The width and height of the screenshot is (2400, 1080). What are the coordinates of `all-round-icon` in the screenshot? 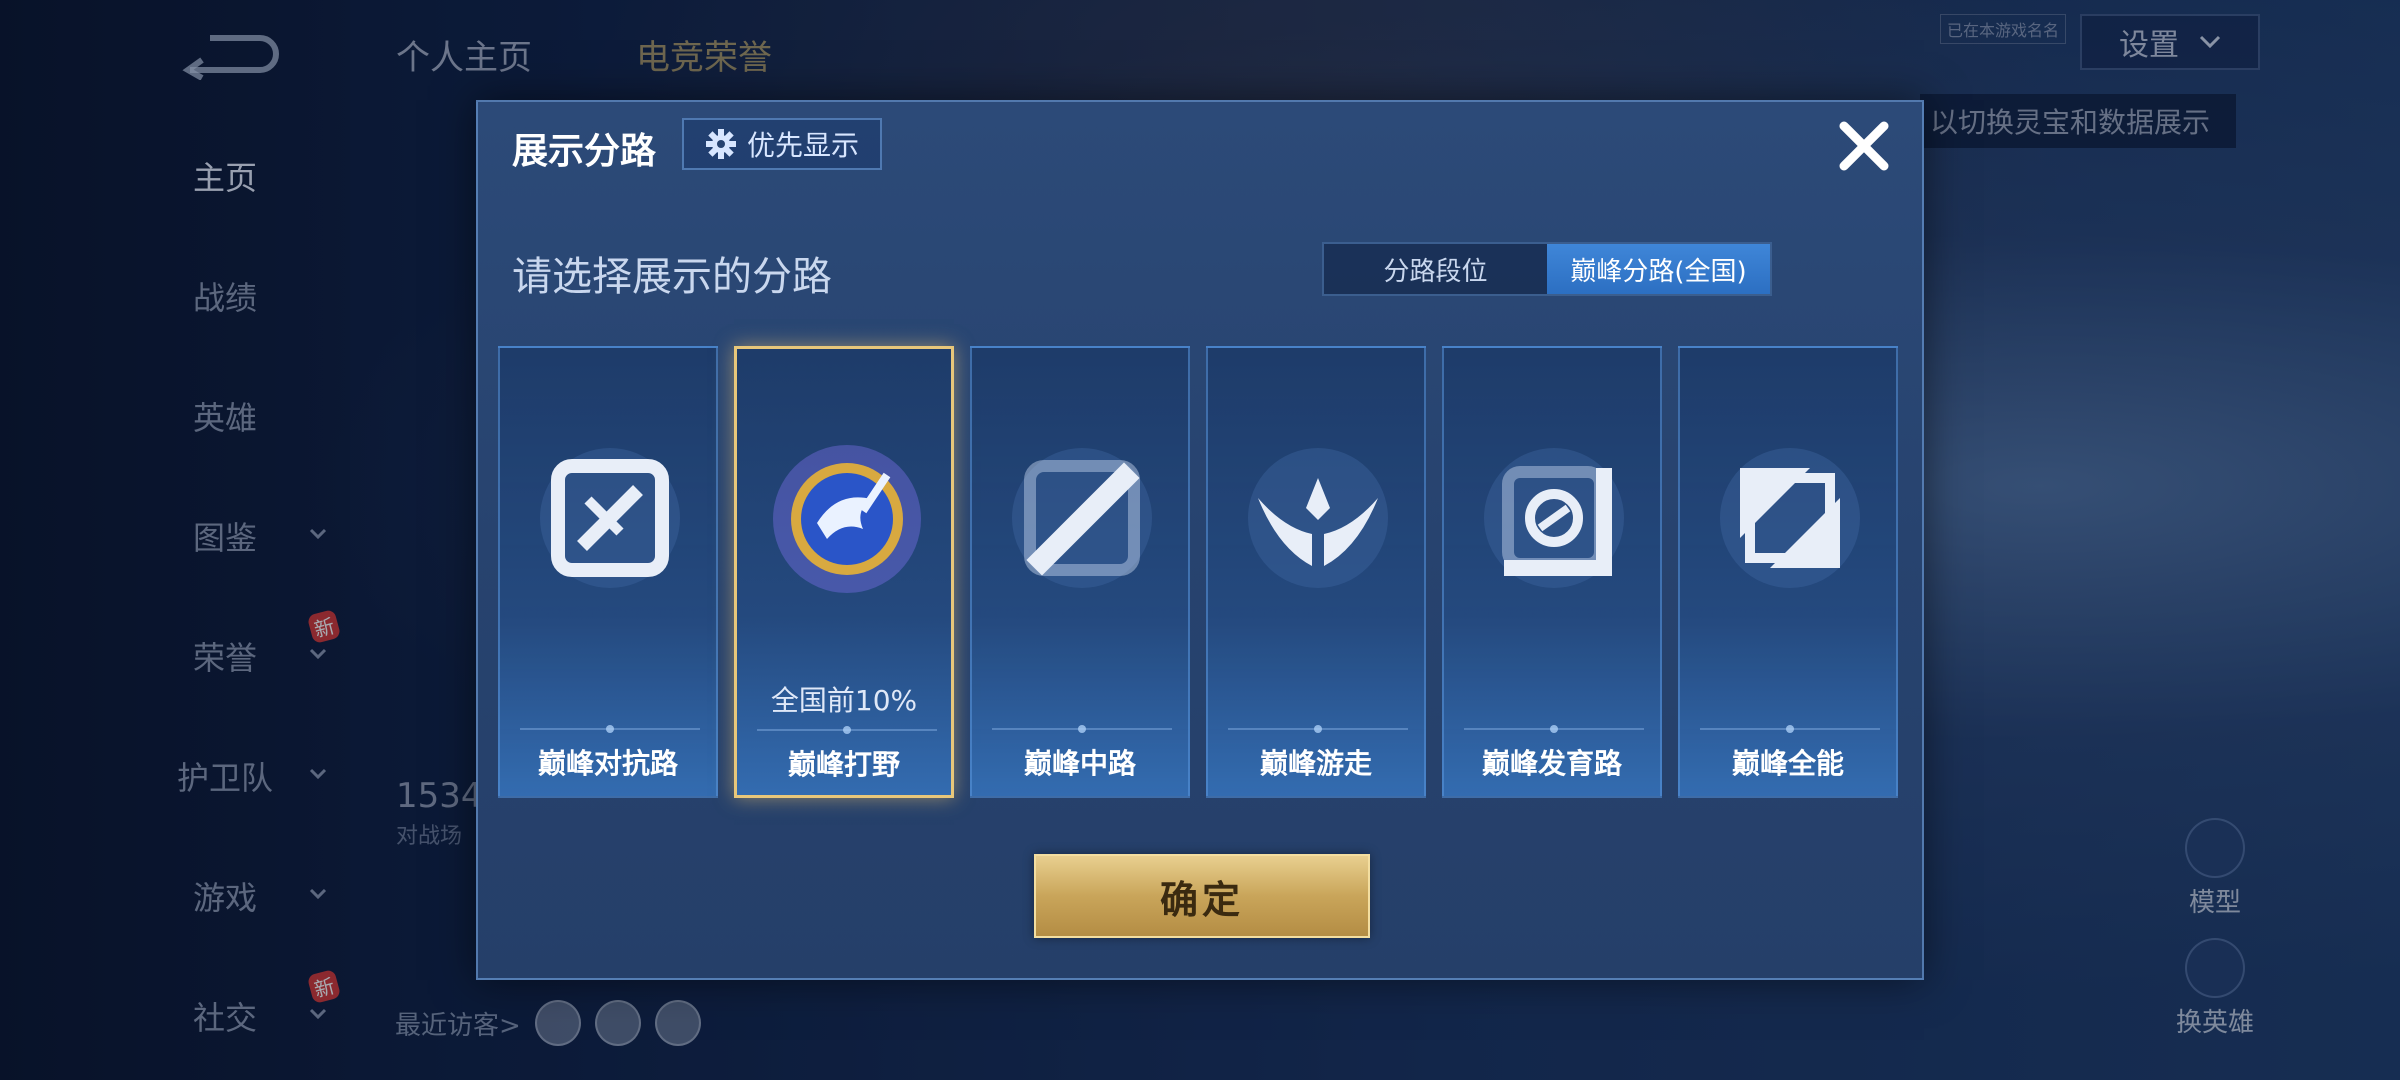 It's located at (1790, 518).